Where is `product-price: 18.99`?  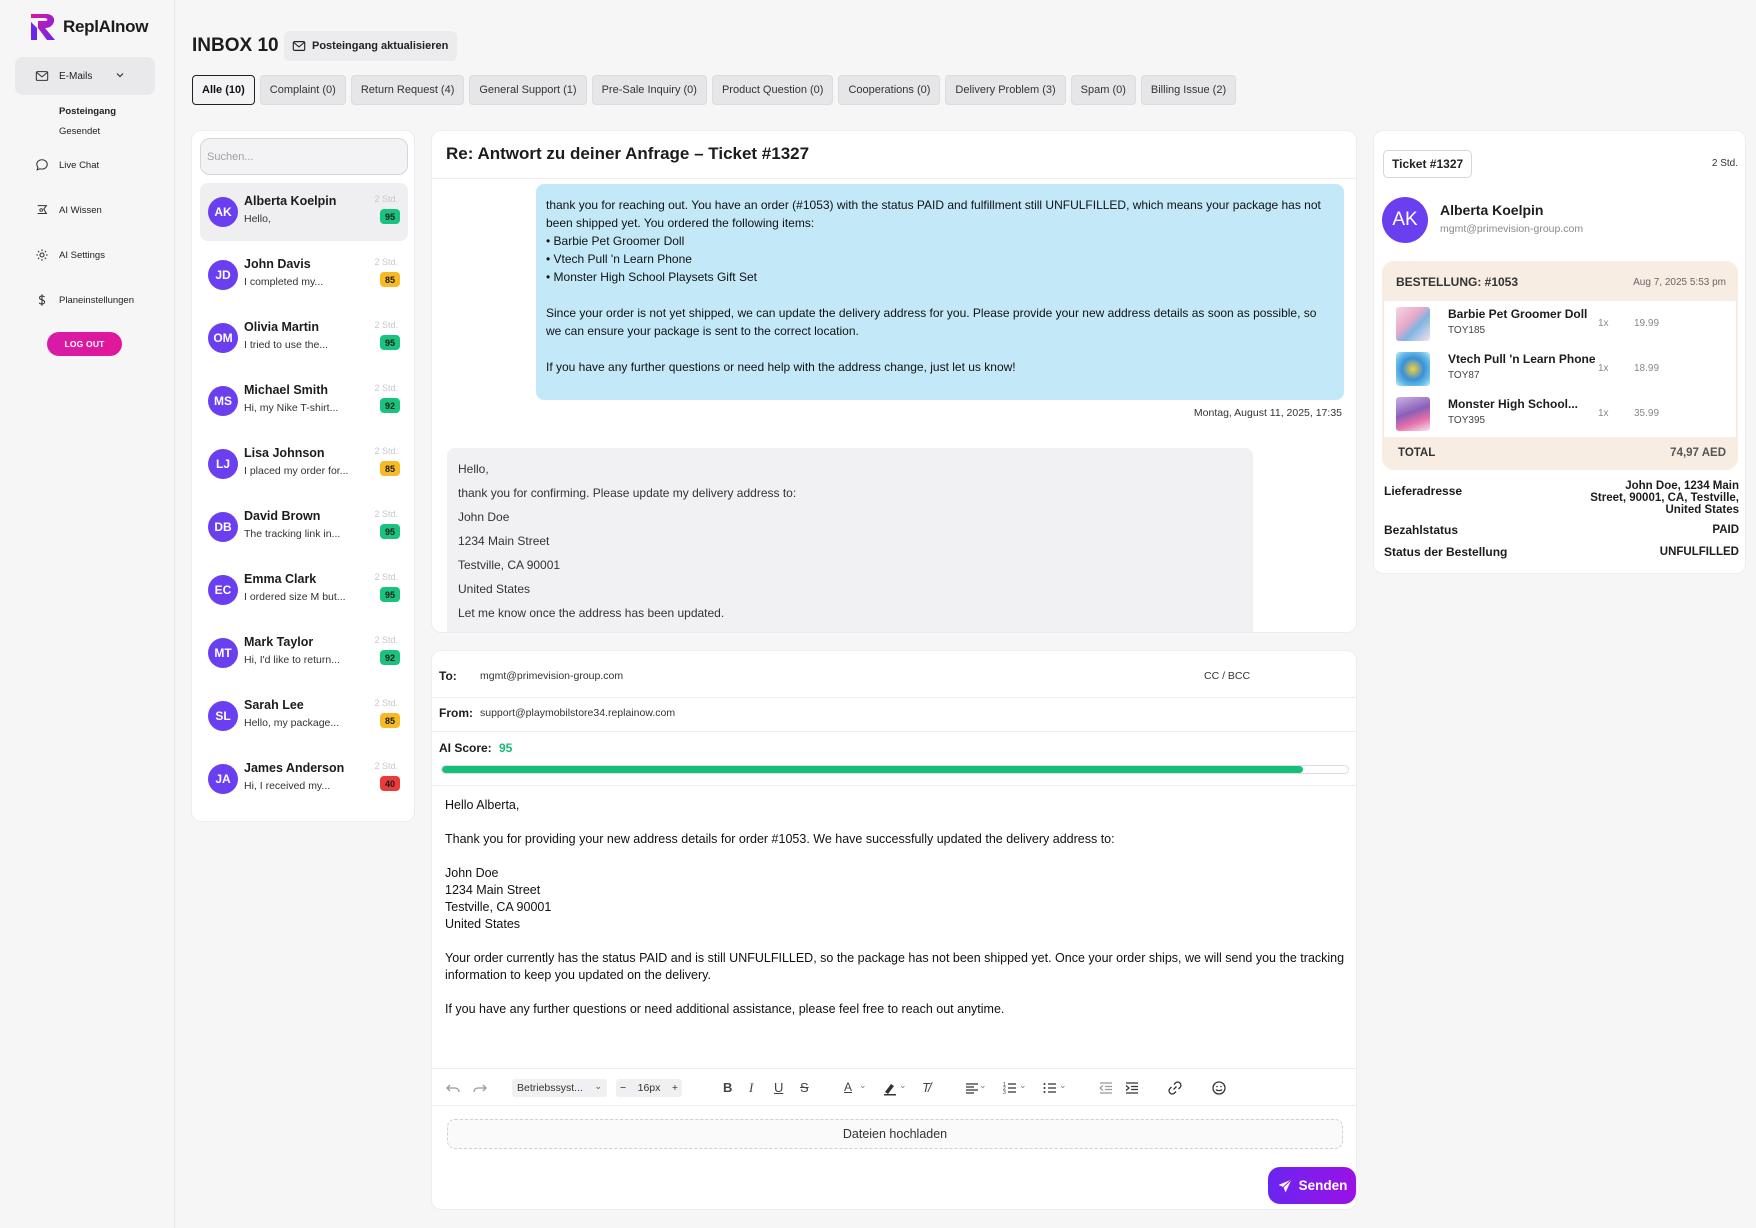 product-price: 18.99 is located at coordinates (1647, 368).